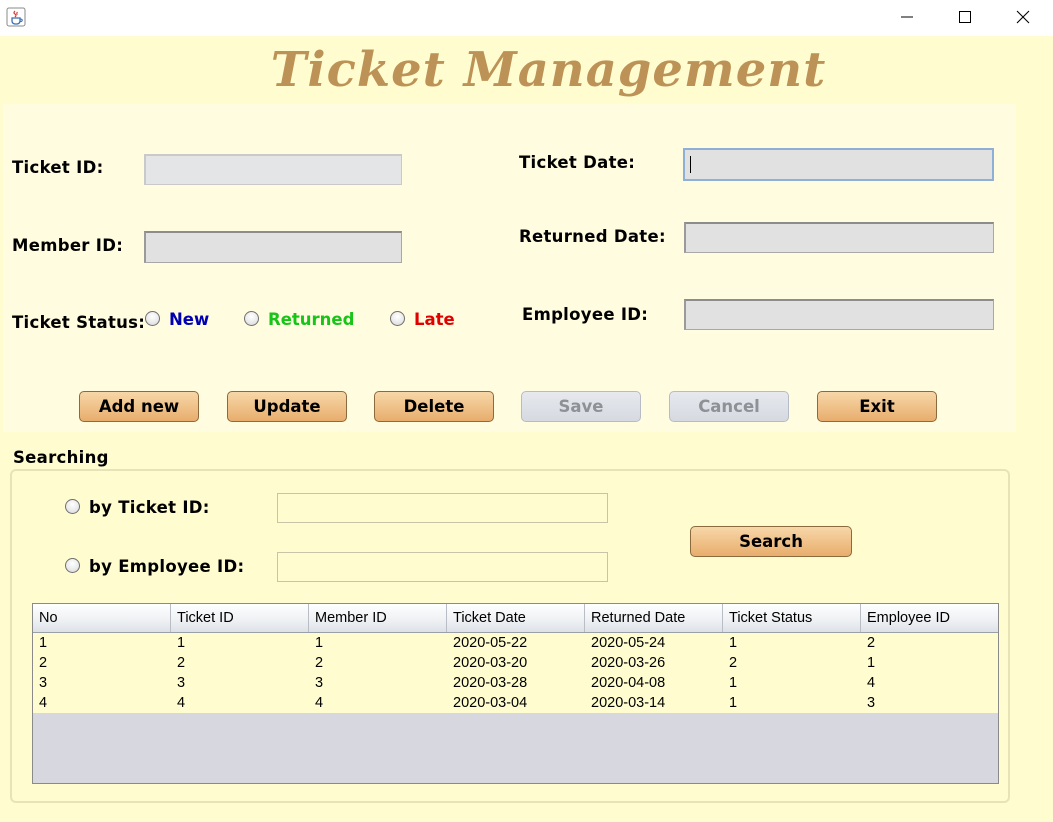 This screenshot has height=822, width=1053. I want to click on search-employee-id-input, so click(442, 567).